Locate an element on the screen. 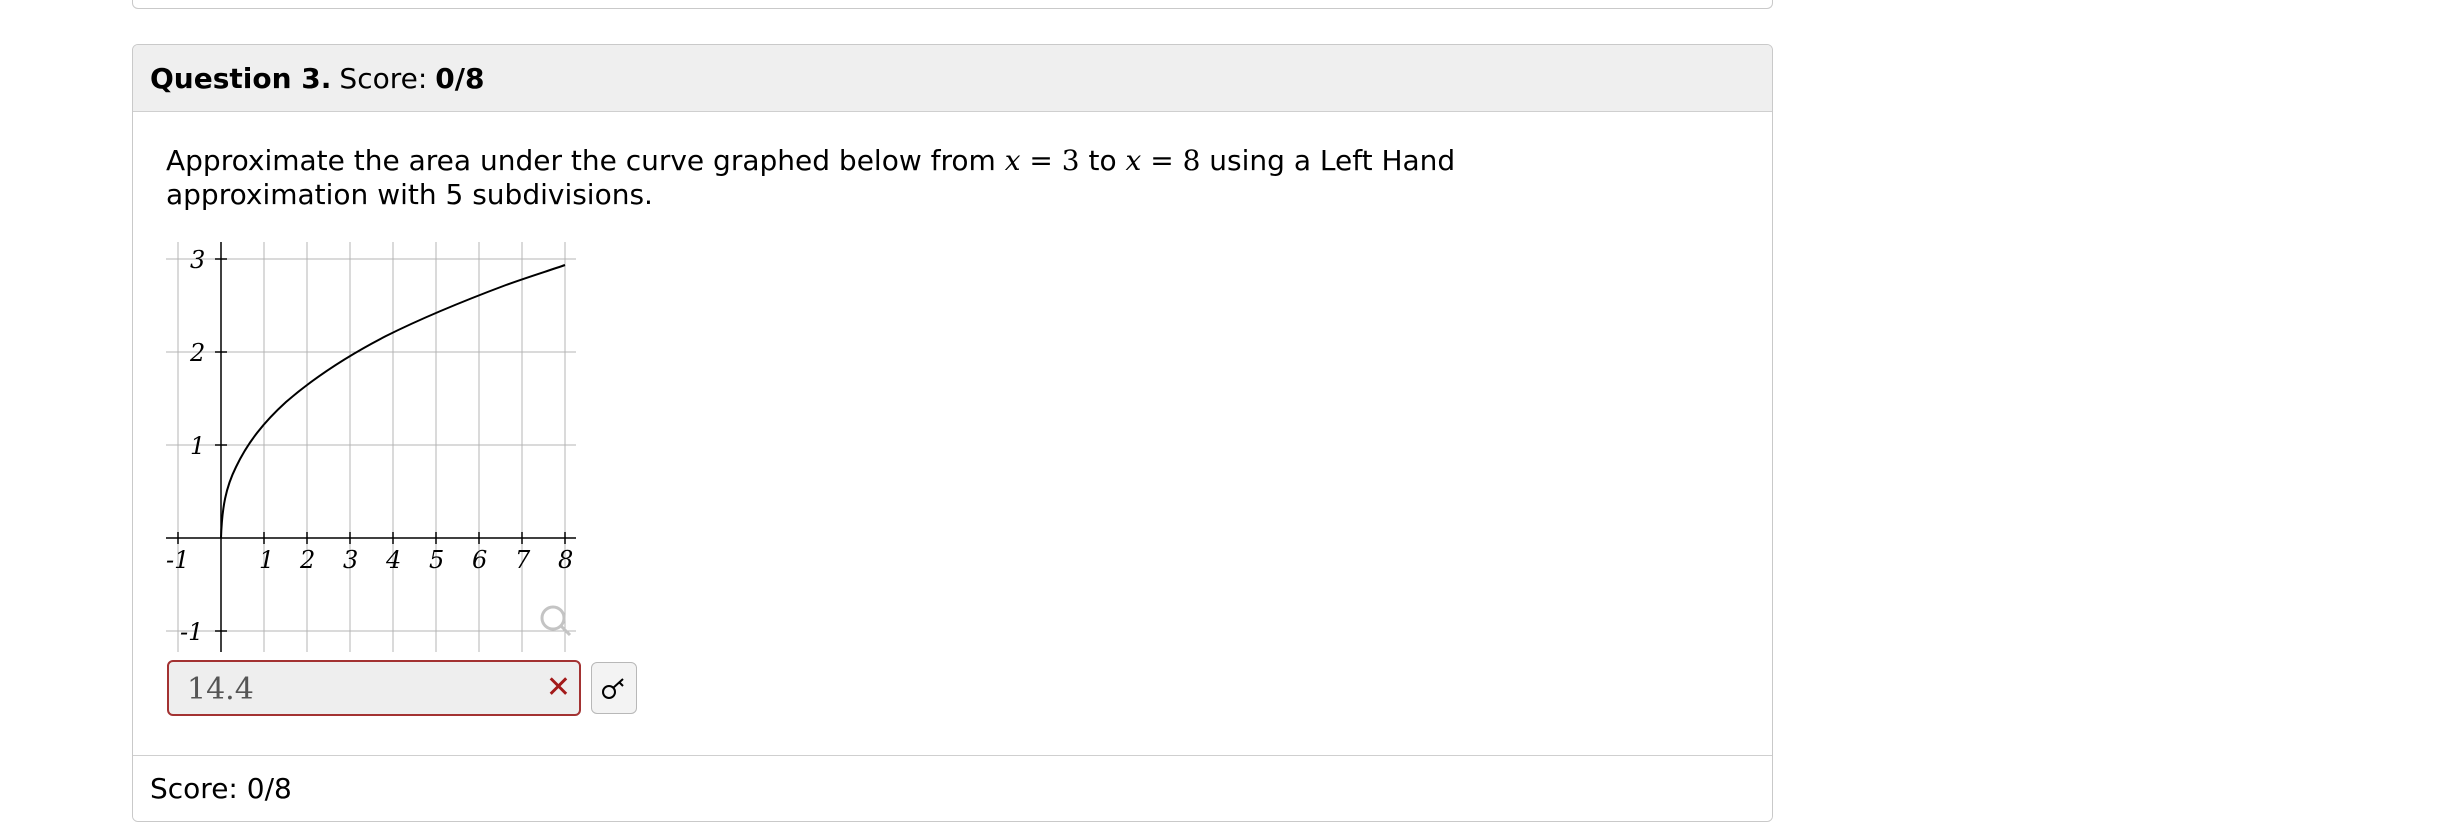 The width and height of the screenshot is (2451, 836). function-graph: -1 1 2 3 4 5 6 7 8 3 2 1 -1 is located at coordinates (371, 447).